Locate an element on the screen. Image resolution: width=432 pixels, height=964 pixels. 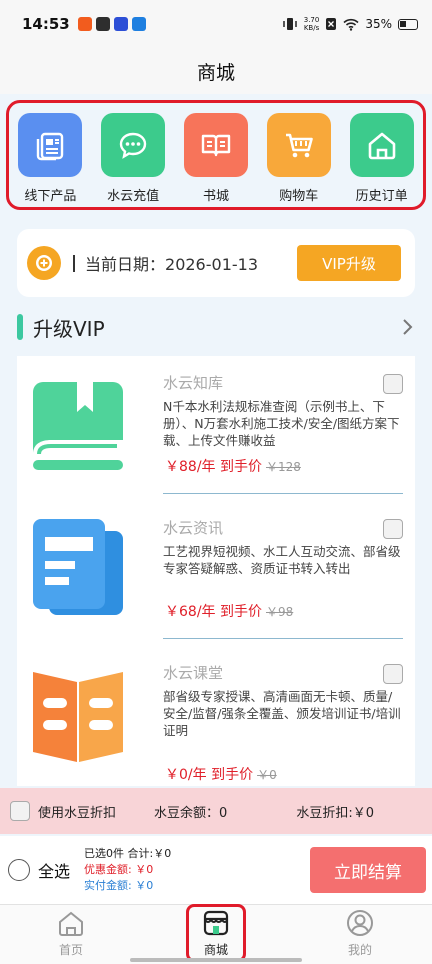
coin-icon is located at coordinates (44, 263).